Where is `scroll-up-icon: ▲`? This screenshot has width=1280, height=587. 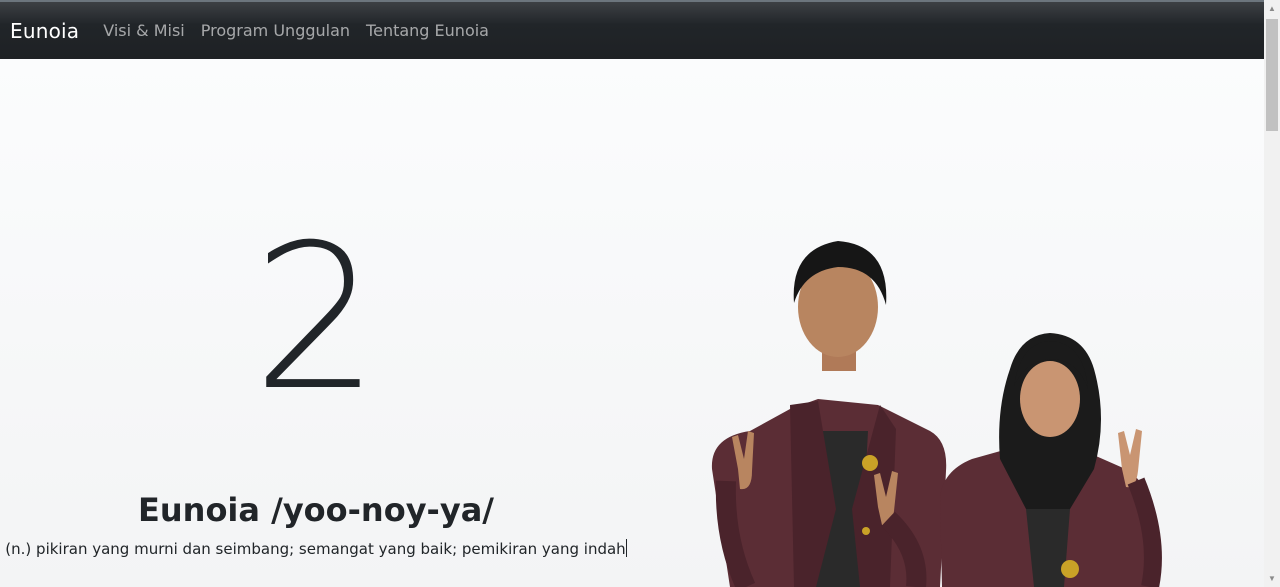
scroll-up-icon: ▲ is located at coordinates (1272, 8).